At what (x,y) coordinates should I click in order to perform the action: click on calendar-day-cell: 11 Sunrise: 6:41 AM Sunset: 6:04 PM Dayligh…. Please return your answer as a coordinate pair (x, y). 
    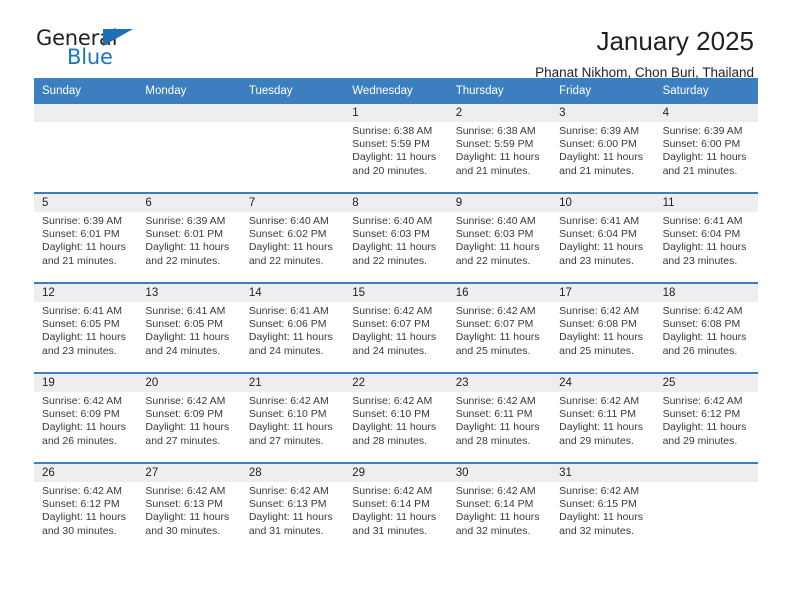
    Looking at the image, I should click on (706, 238).